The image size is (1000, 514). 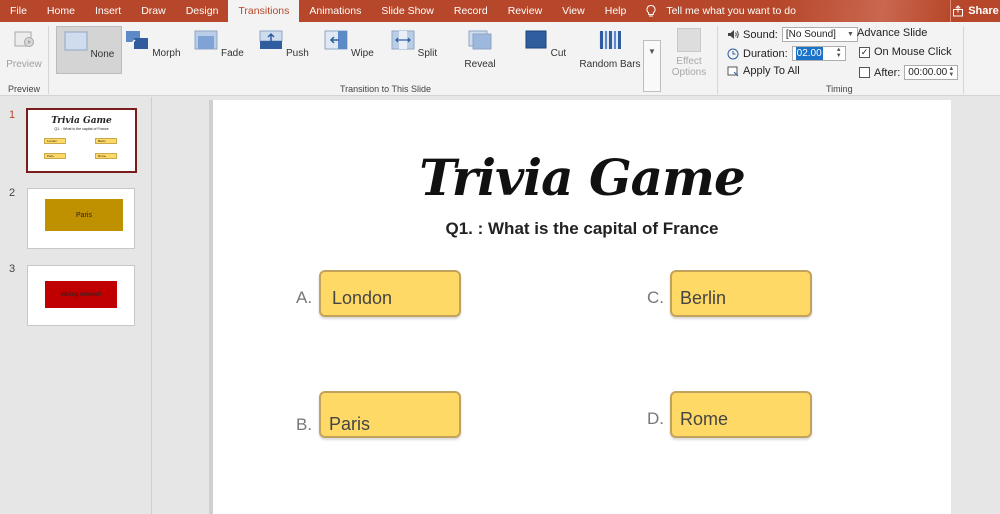 What do you see at coordinates (471, 11) in the screenshot?
I see `tab-record: Record` at bounding box center [471, 11].